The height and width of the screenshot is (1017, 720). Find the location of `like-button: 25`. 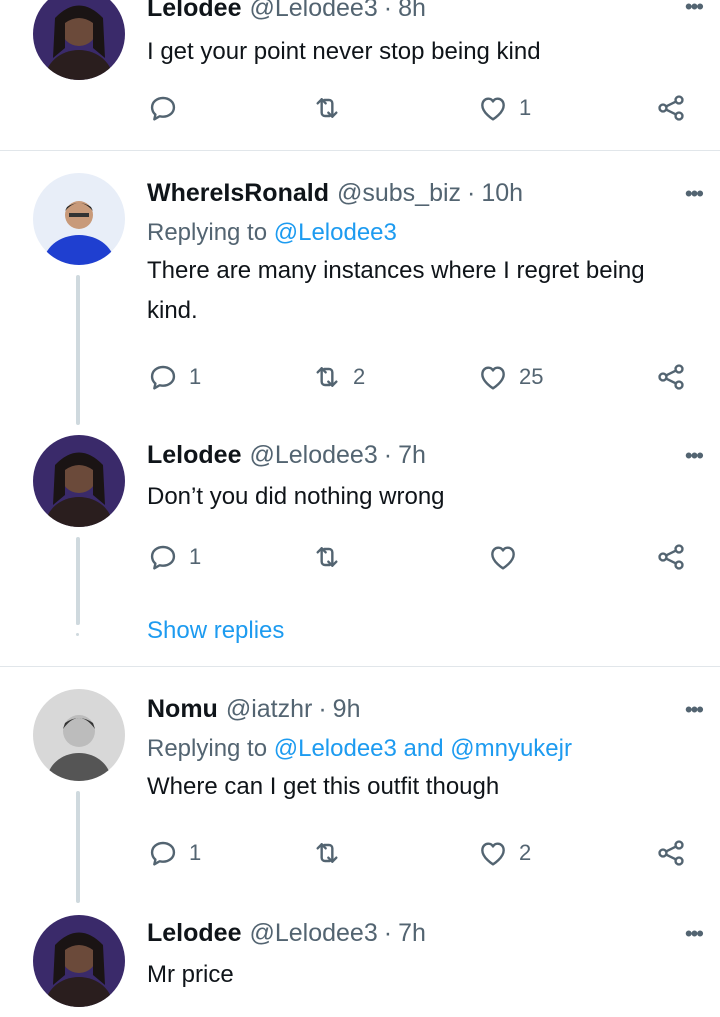

like-button: 25 is located at coordinates (510, 377).